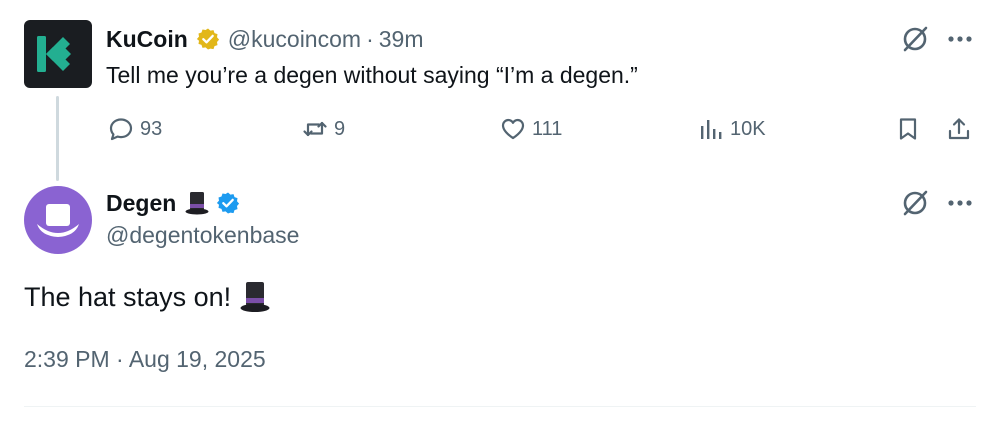 The height and width of the screenshot is (422, 1000). I want to click on tweet2-top-right, so click(937, 203).